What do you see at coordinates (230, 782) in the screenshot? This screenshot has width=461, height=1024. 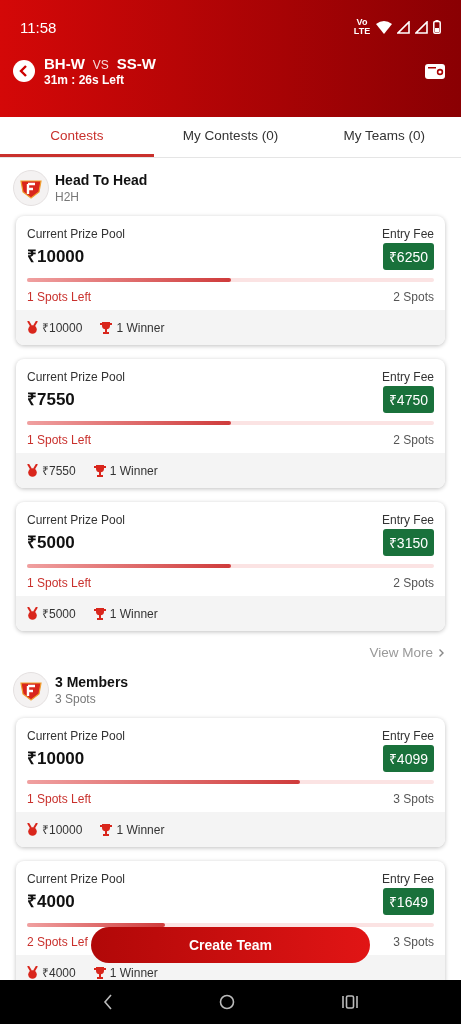 I see `contest-card: Current Prize Pool Entry Fee ₹10000 ₹4099 1 Spots Left 3 Spots ₹10000 1 Winner` at bounding box center [230, 782].